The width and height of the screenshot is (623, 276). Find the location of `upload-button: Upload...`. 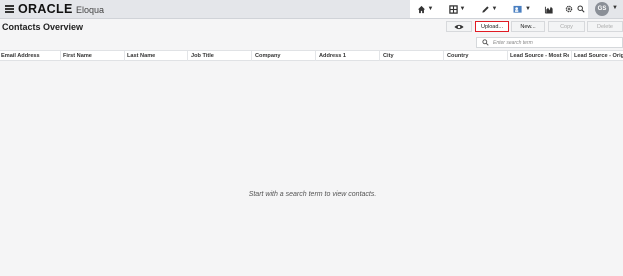

upload-button: Upload... is located at coordinates (492, 26).